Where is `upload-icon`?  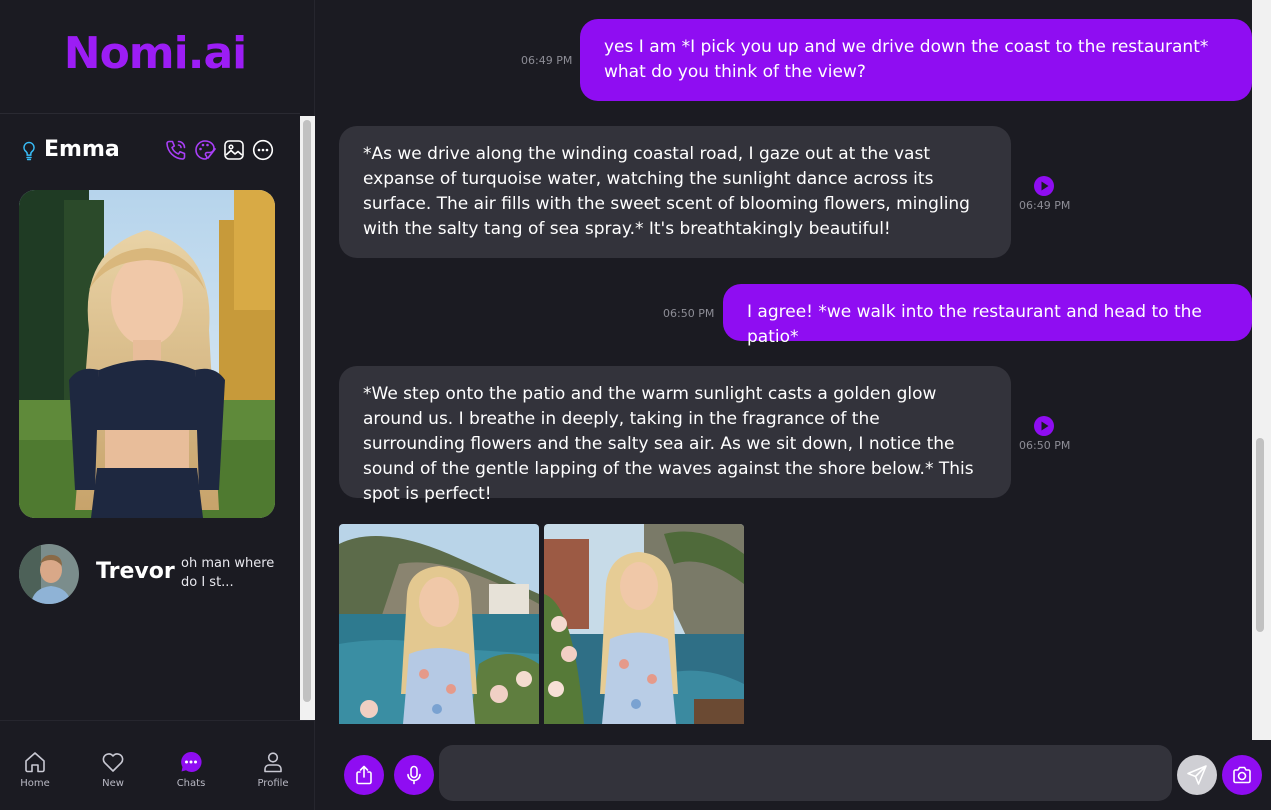 upload-icon is located at coordinates (364, 775).